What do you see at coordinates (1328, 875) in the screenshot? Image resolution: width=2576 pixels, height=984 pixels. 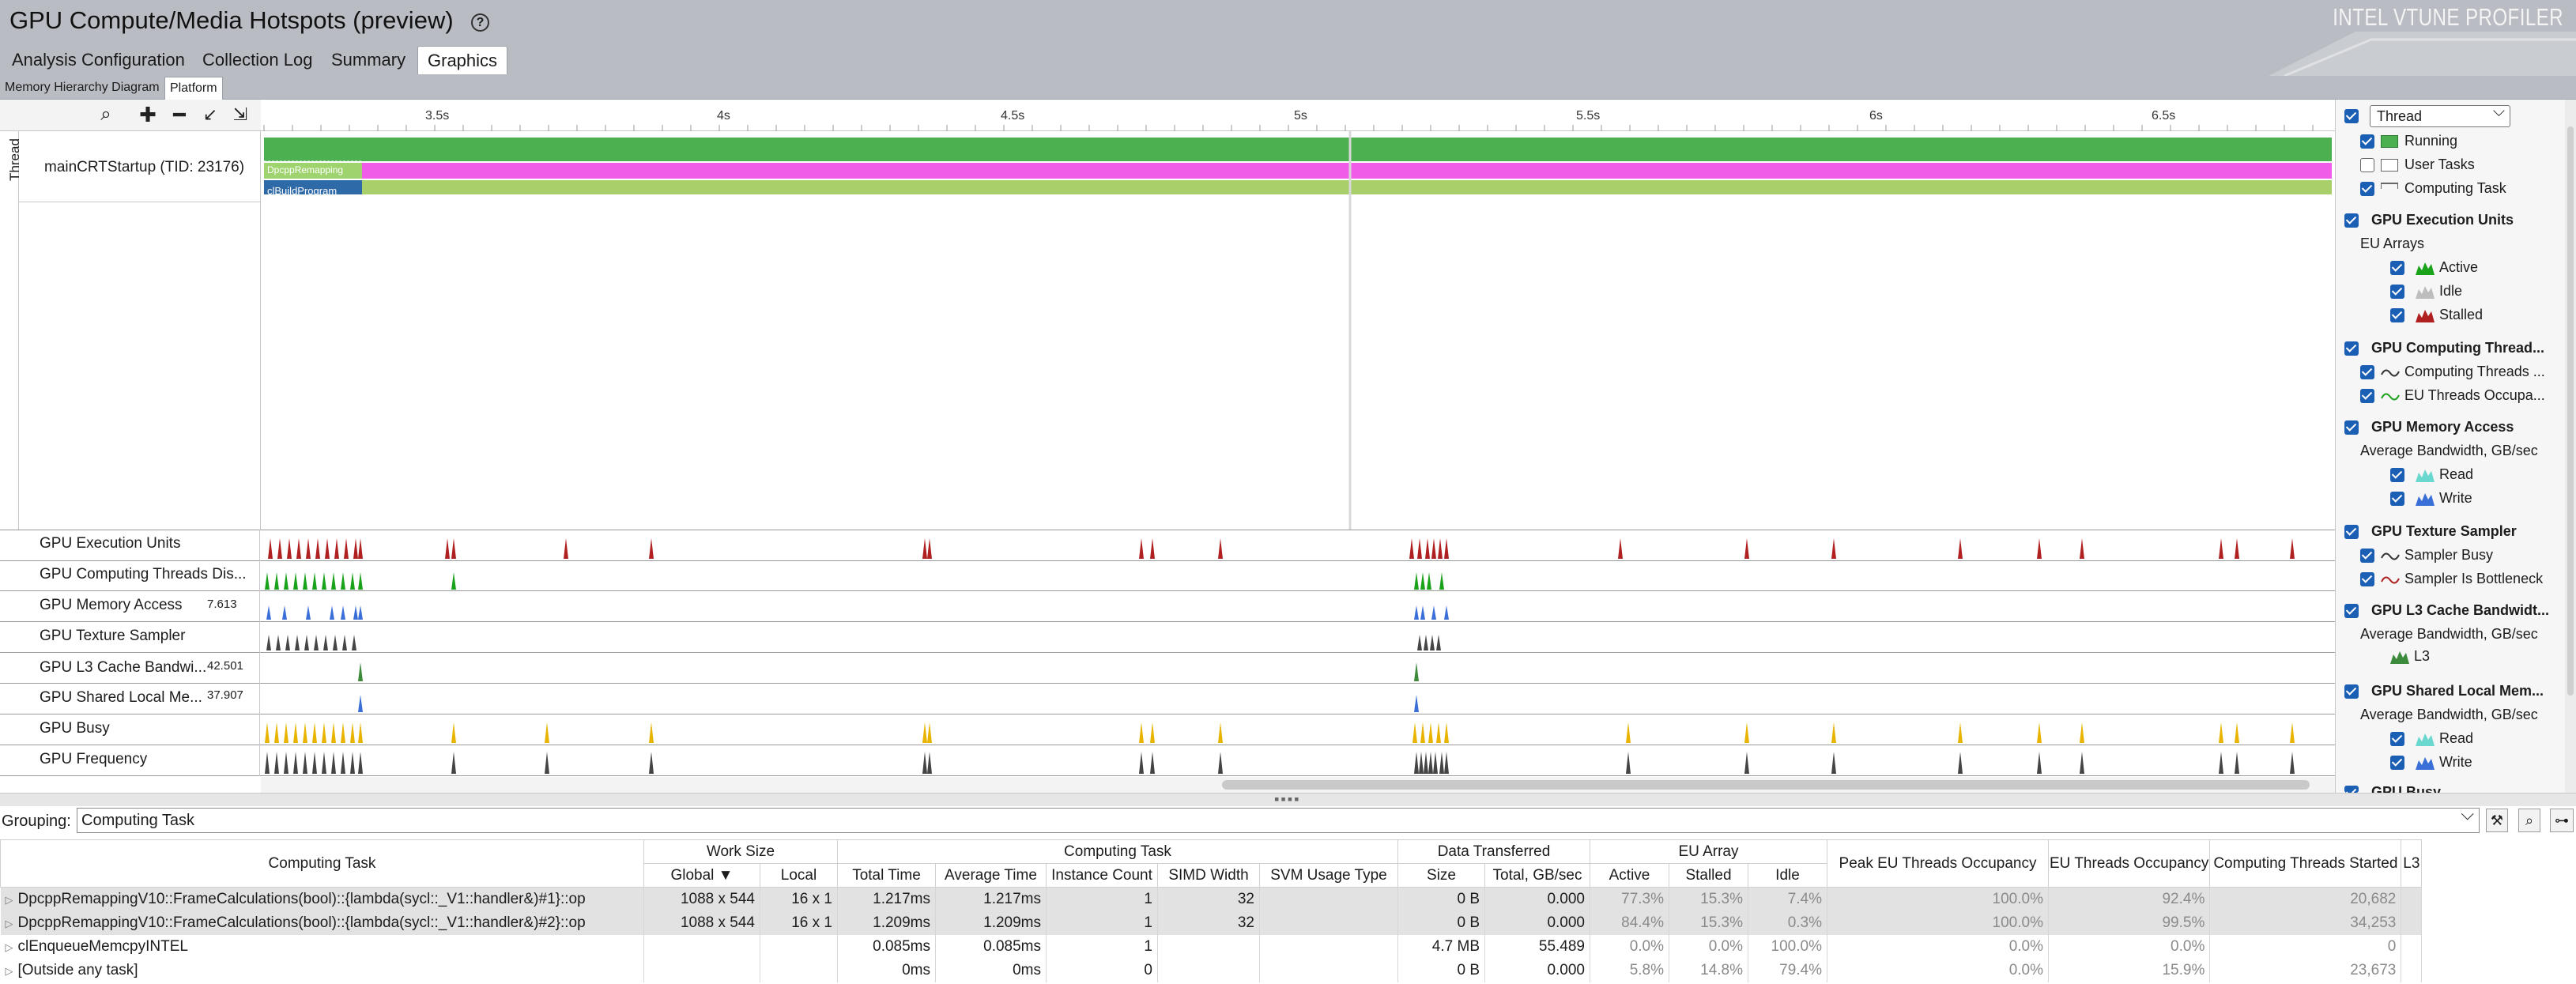 I see `column-header-svm-usage-type: SVM Usage Type` at bounding box center [1328, 875].